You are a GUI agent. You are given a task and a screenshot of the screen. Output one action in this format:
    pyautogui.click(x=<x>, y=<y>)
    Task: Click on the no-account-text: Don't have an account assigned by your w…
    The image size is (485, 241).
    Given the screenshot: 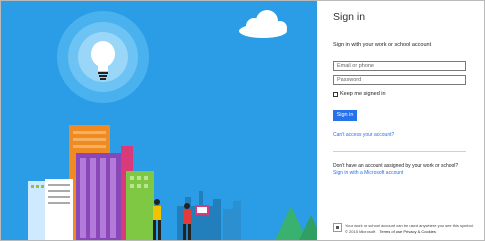 What is the action you would take?
    pyautogui.click(x=396, y=166)
    